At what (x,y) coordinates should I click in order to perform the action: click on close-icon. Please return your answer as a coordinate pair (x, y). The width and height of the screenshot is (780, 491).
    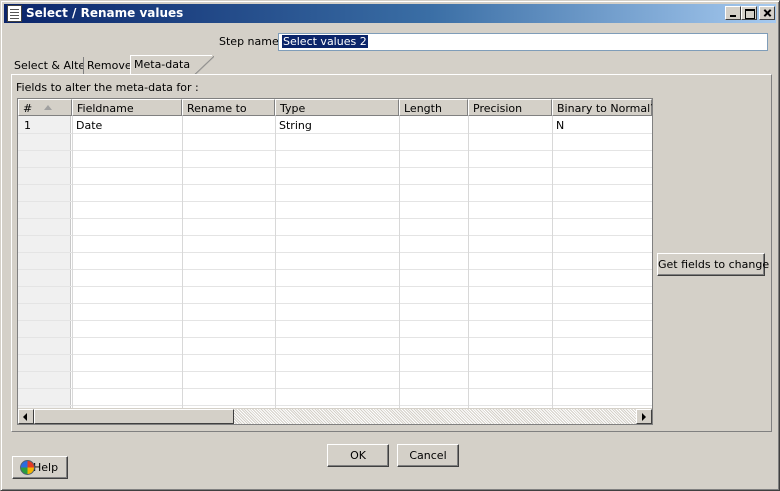
    Looking at the image, I should click on (767, 13).